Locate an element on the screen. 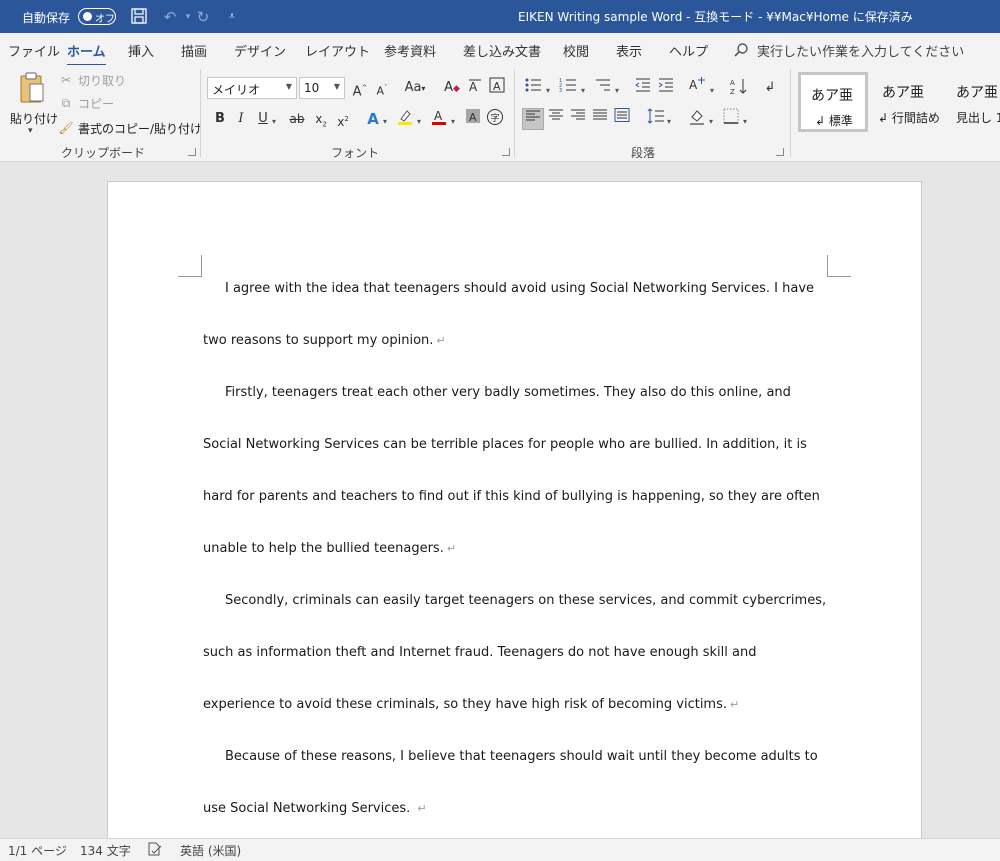  tab-draw: 描画 is located at coordinates (194, 50).